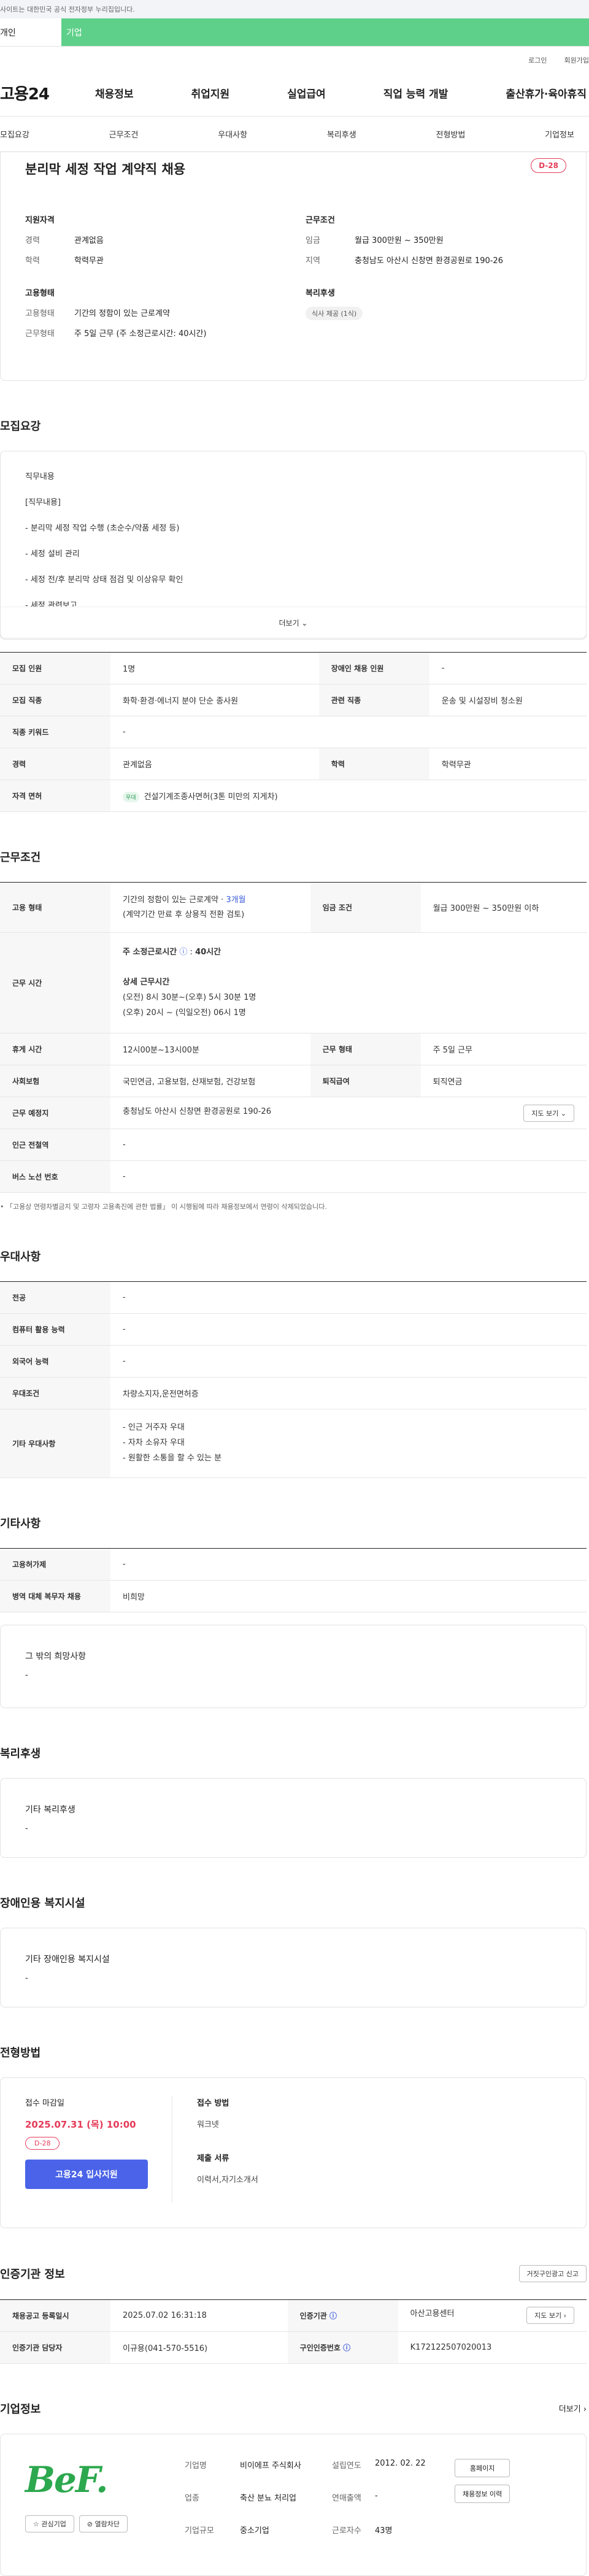  What do you see at coordinates (293, 1113) in the screenshot?
I see `table-row: 근무 예정지 충청남도 아산시 신창면 환경공원로 190-26 지도 보기 ⌄` at bounding box center [293, 1113].